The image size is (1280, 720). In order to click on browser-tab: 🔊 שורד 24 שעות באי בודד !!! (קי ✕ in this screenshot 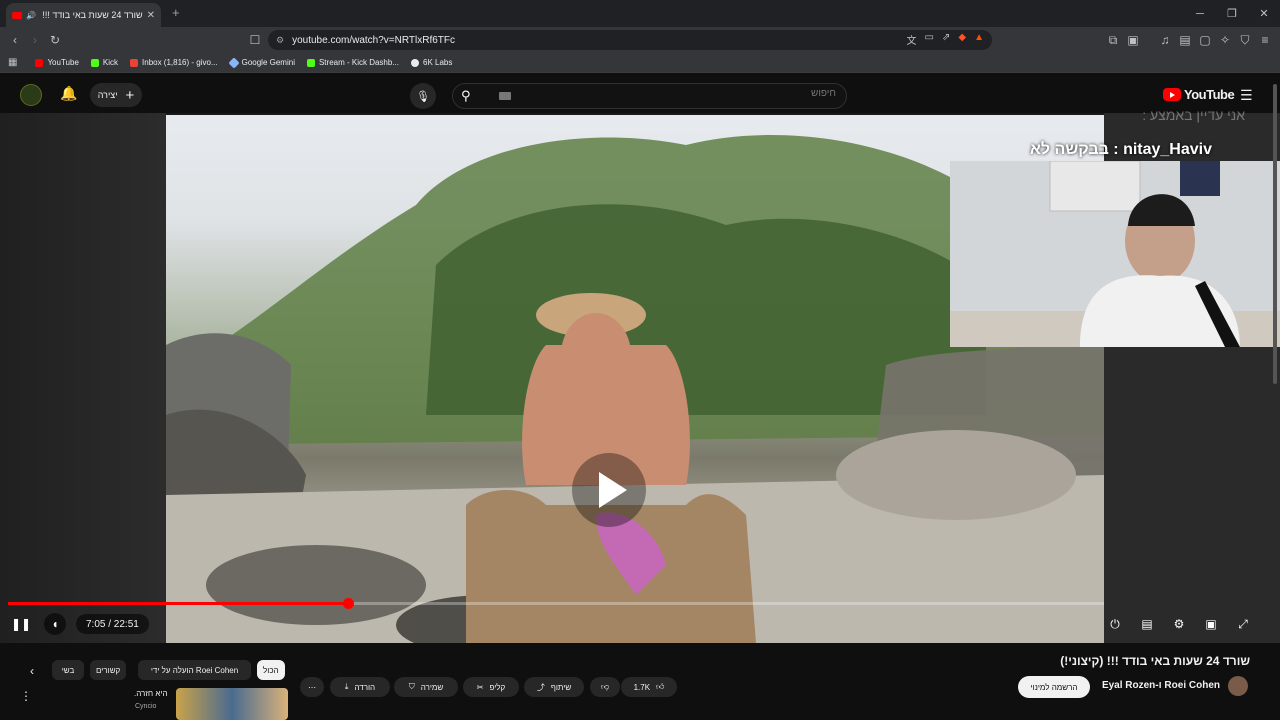, I will do `click(83, 15)`.